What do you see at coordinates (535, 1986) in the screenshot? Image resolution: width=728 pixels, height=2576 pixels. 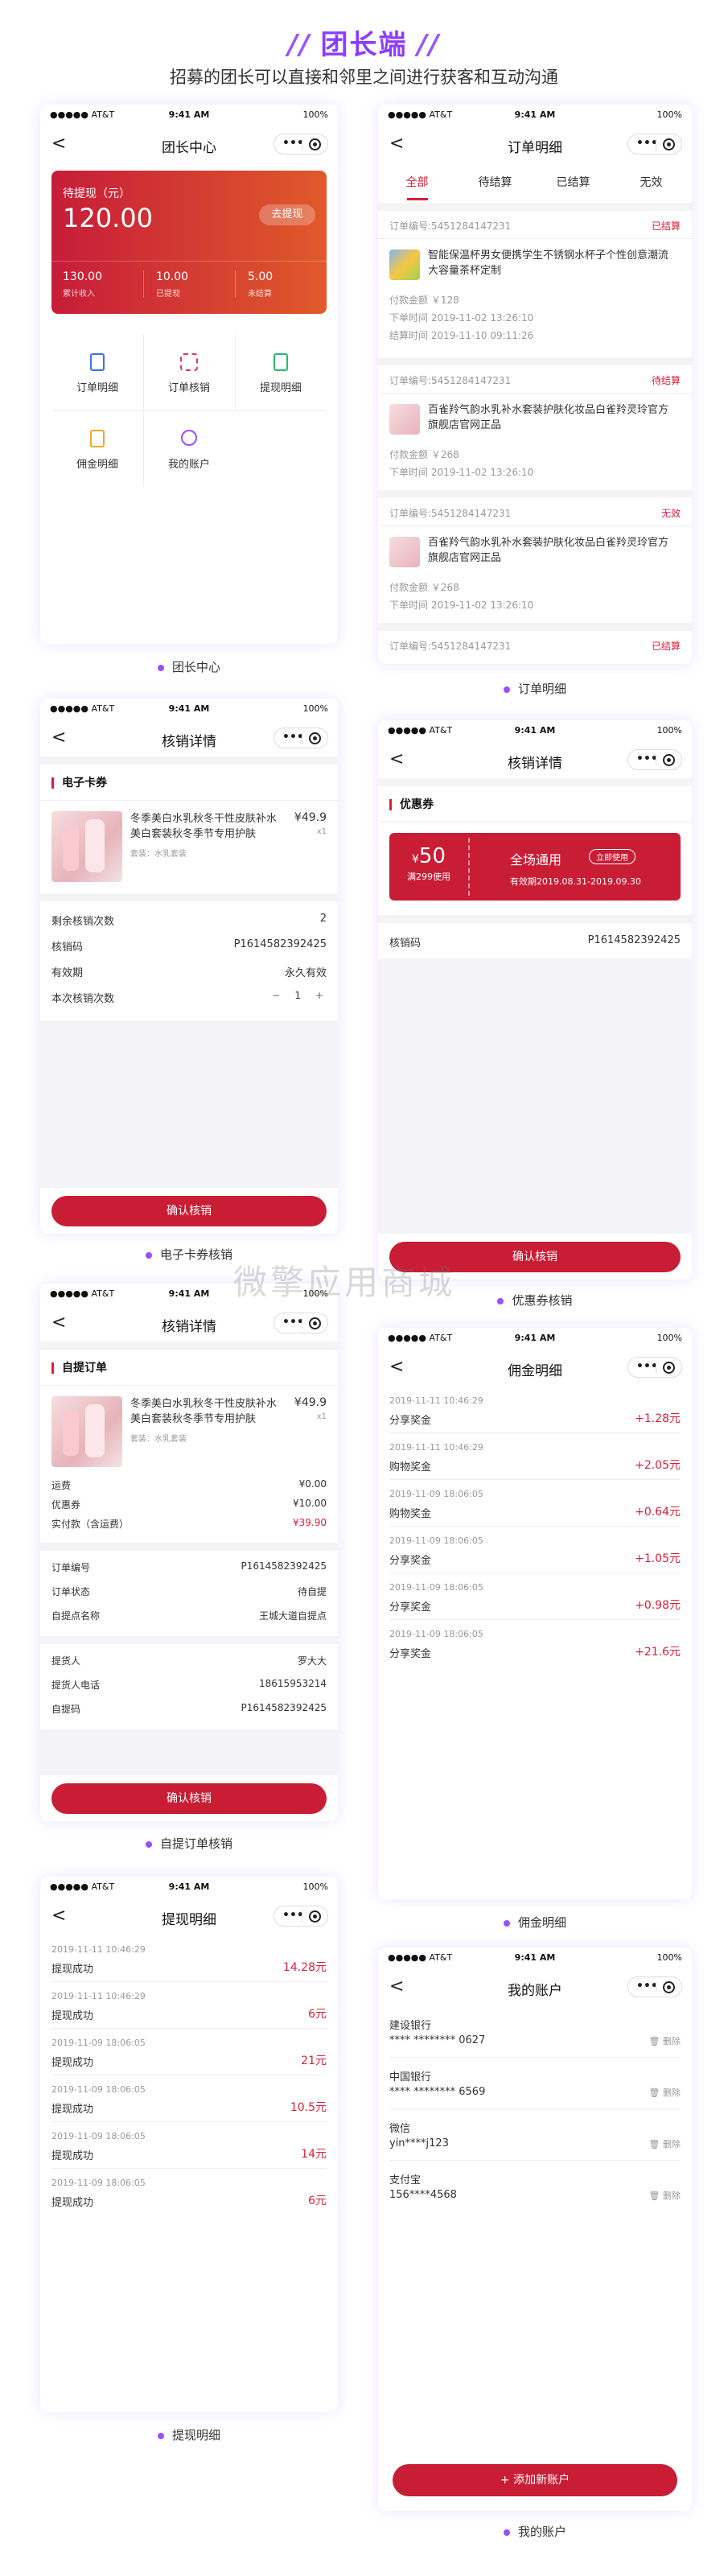 I see `nav-bar: < 我的账户 •••` at bounding box center [535, 1986].